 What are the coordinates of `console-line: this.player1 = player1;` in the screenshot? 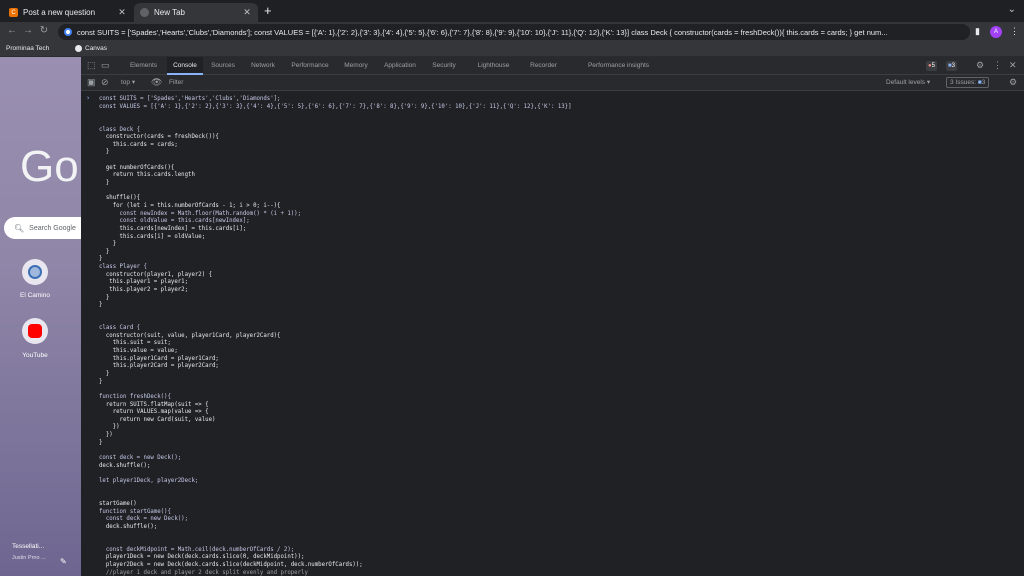 It's located at (144, 282).